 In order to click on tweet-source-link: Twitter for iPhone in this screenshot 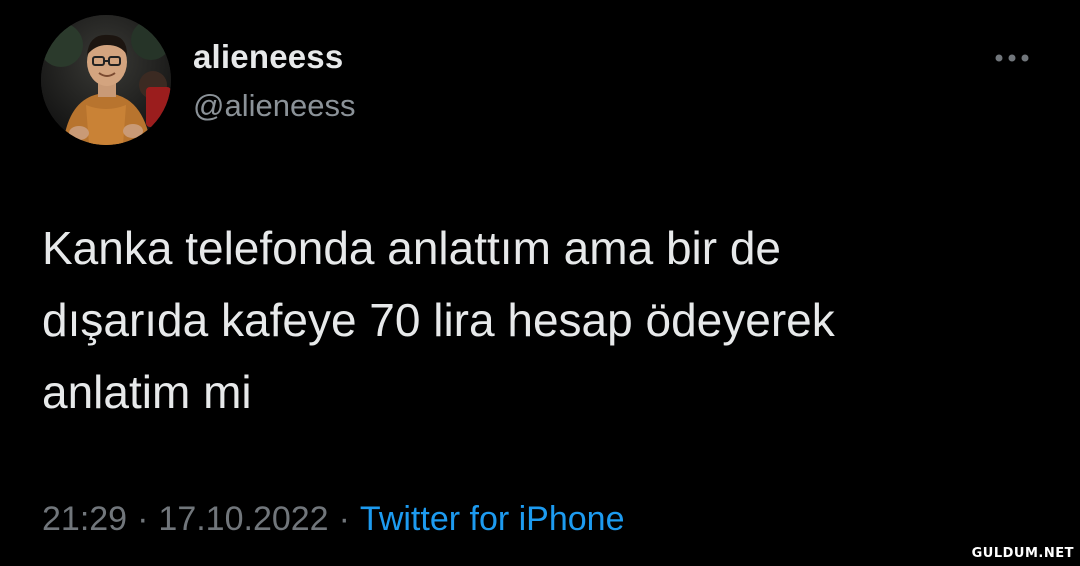, I will do `click(492, 519)`.